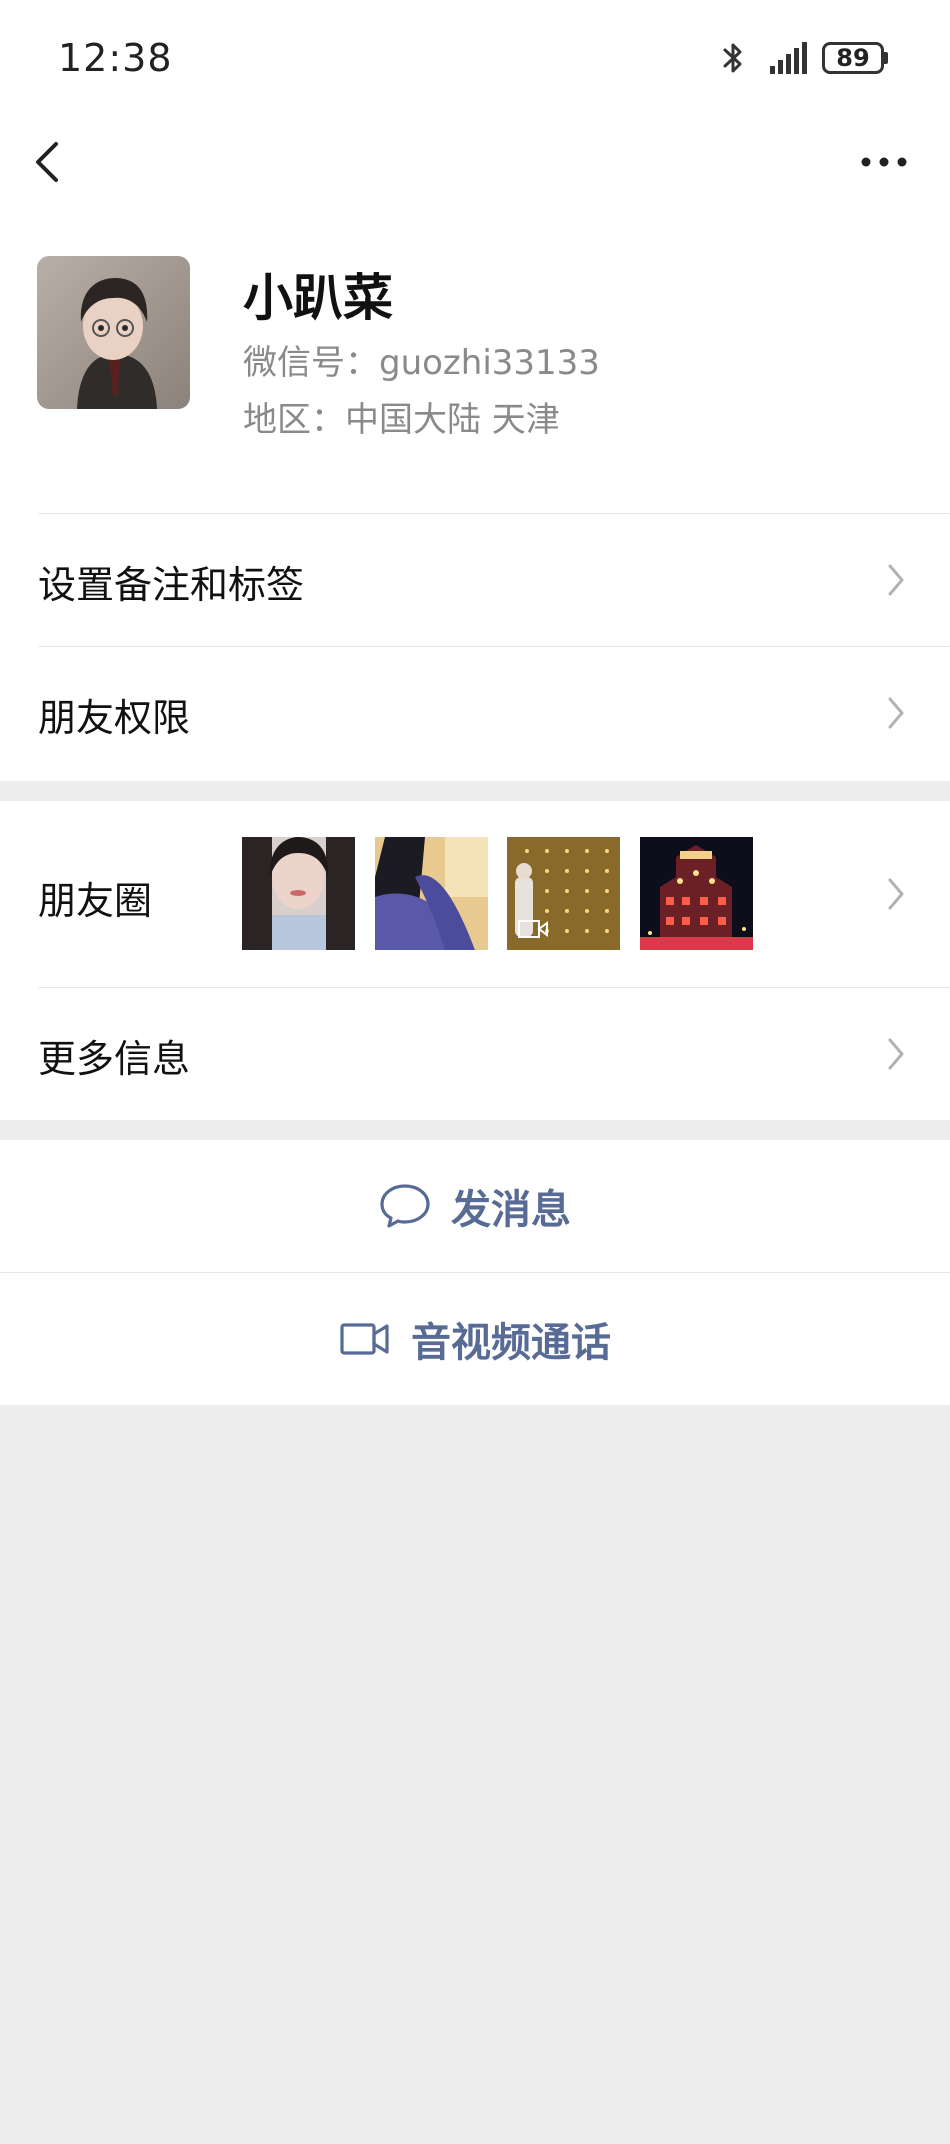  I want to click on video-call-button: 音视频通话, so click(475, 1339).